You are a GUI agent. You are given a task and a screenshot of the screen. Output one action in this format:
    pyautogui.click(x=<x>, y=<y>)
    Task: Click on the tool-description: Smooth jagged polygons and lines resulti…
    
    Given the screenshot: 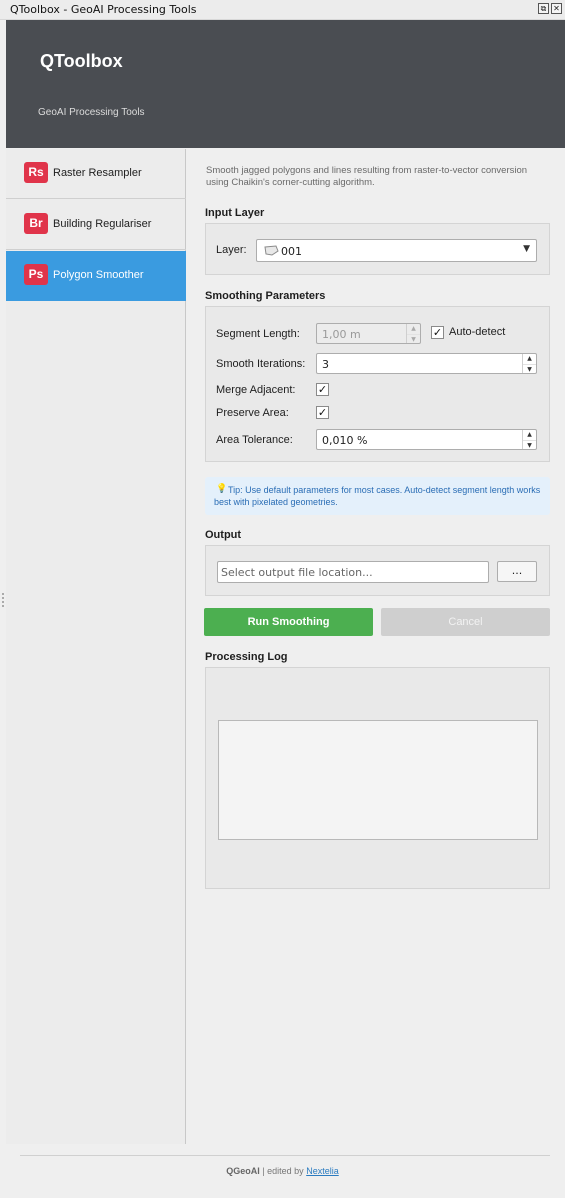 What is the action you would take?
    pyautogui.click(x=367, y=176)
    